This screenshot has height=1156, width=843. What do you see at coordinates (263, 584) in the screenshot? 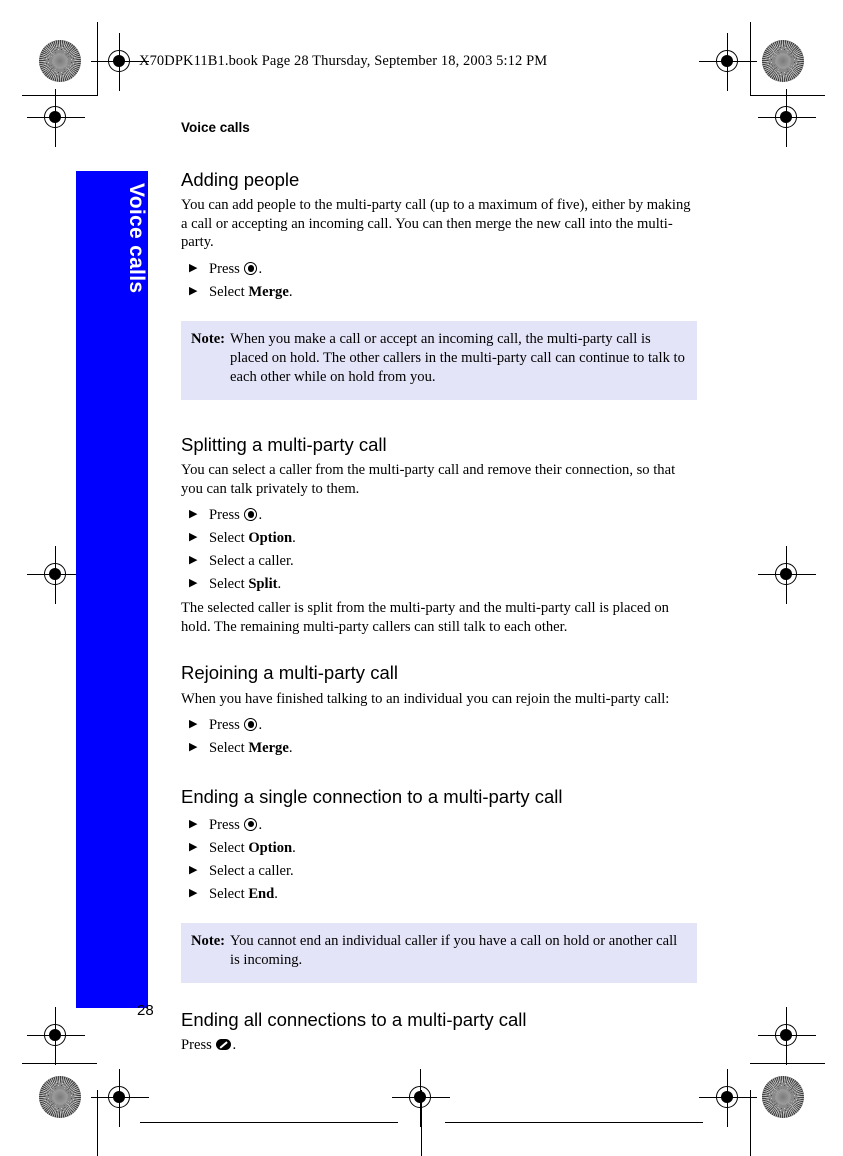
I see `step-strong: Split` at bounding box center [263, 584].